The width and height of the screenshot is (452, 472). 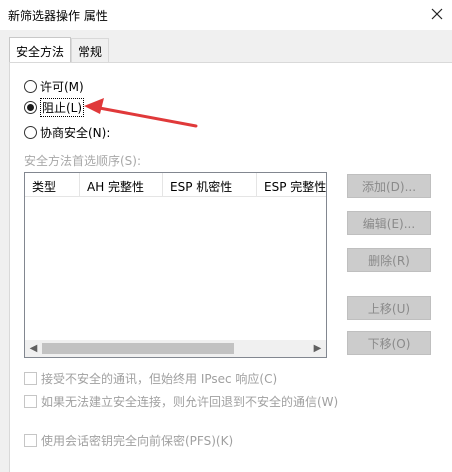 I want to click on tab-label: 常规, so click(x=90, y=52).